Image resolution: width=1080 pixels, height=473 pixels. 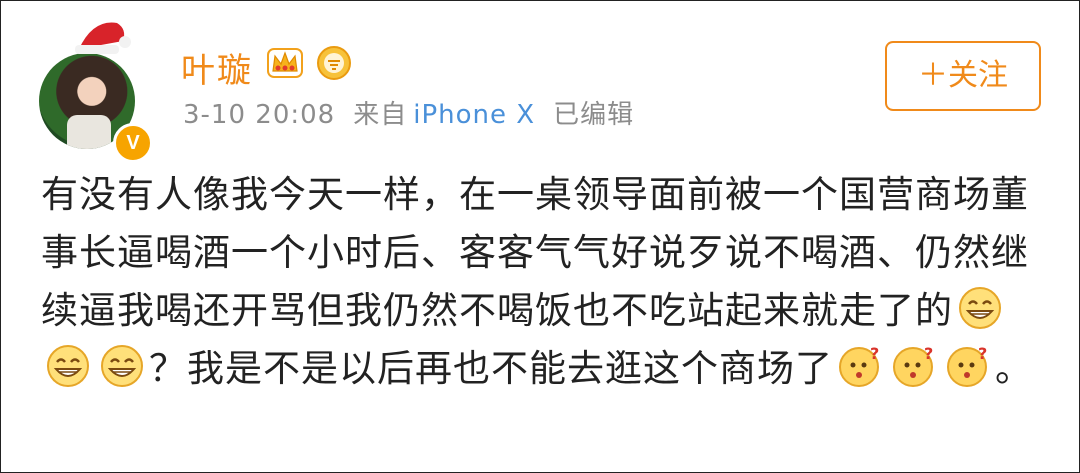 What do you see at coordinates (89, 132) in the screenshot?
I see `avatar-dress` at bounding box center [89, 132].